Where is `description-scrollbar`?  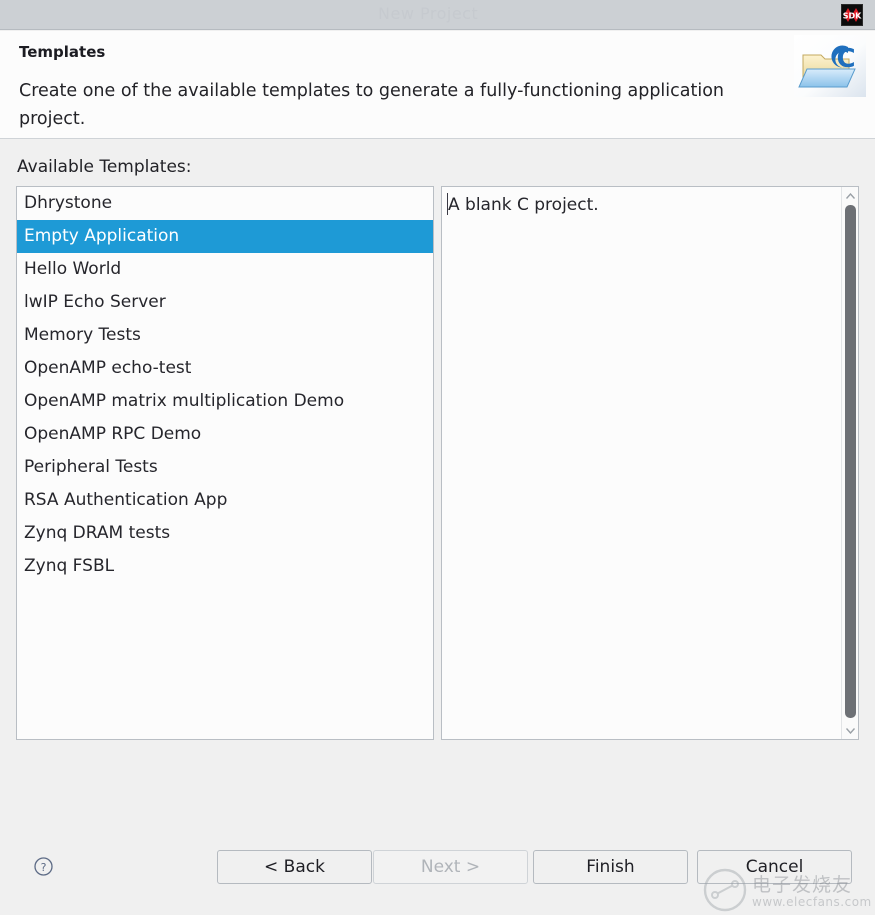
description-scrollbar is located at coordinates (849, 463).